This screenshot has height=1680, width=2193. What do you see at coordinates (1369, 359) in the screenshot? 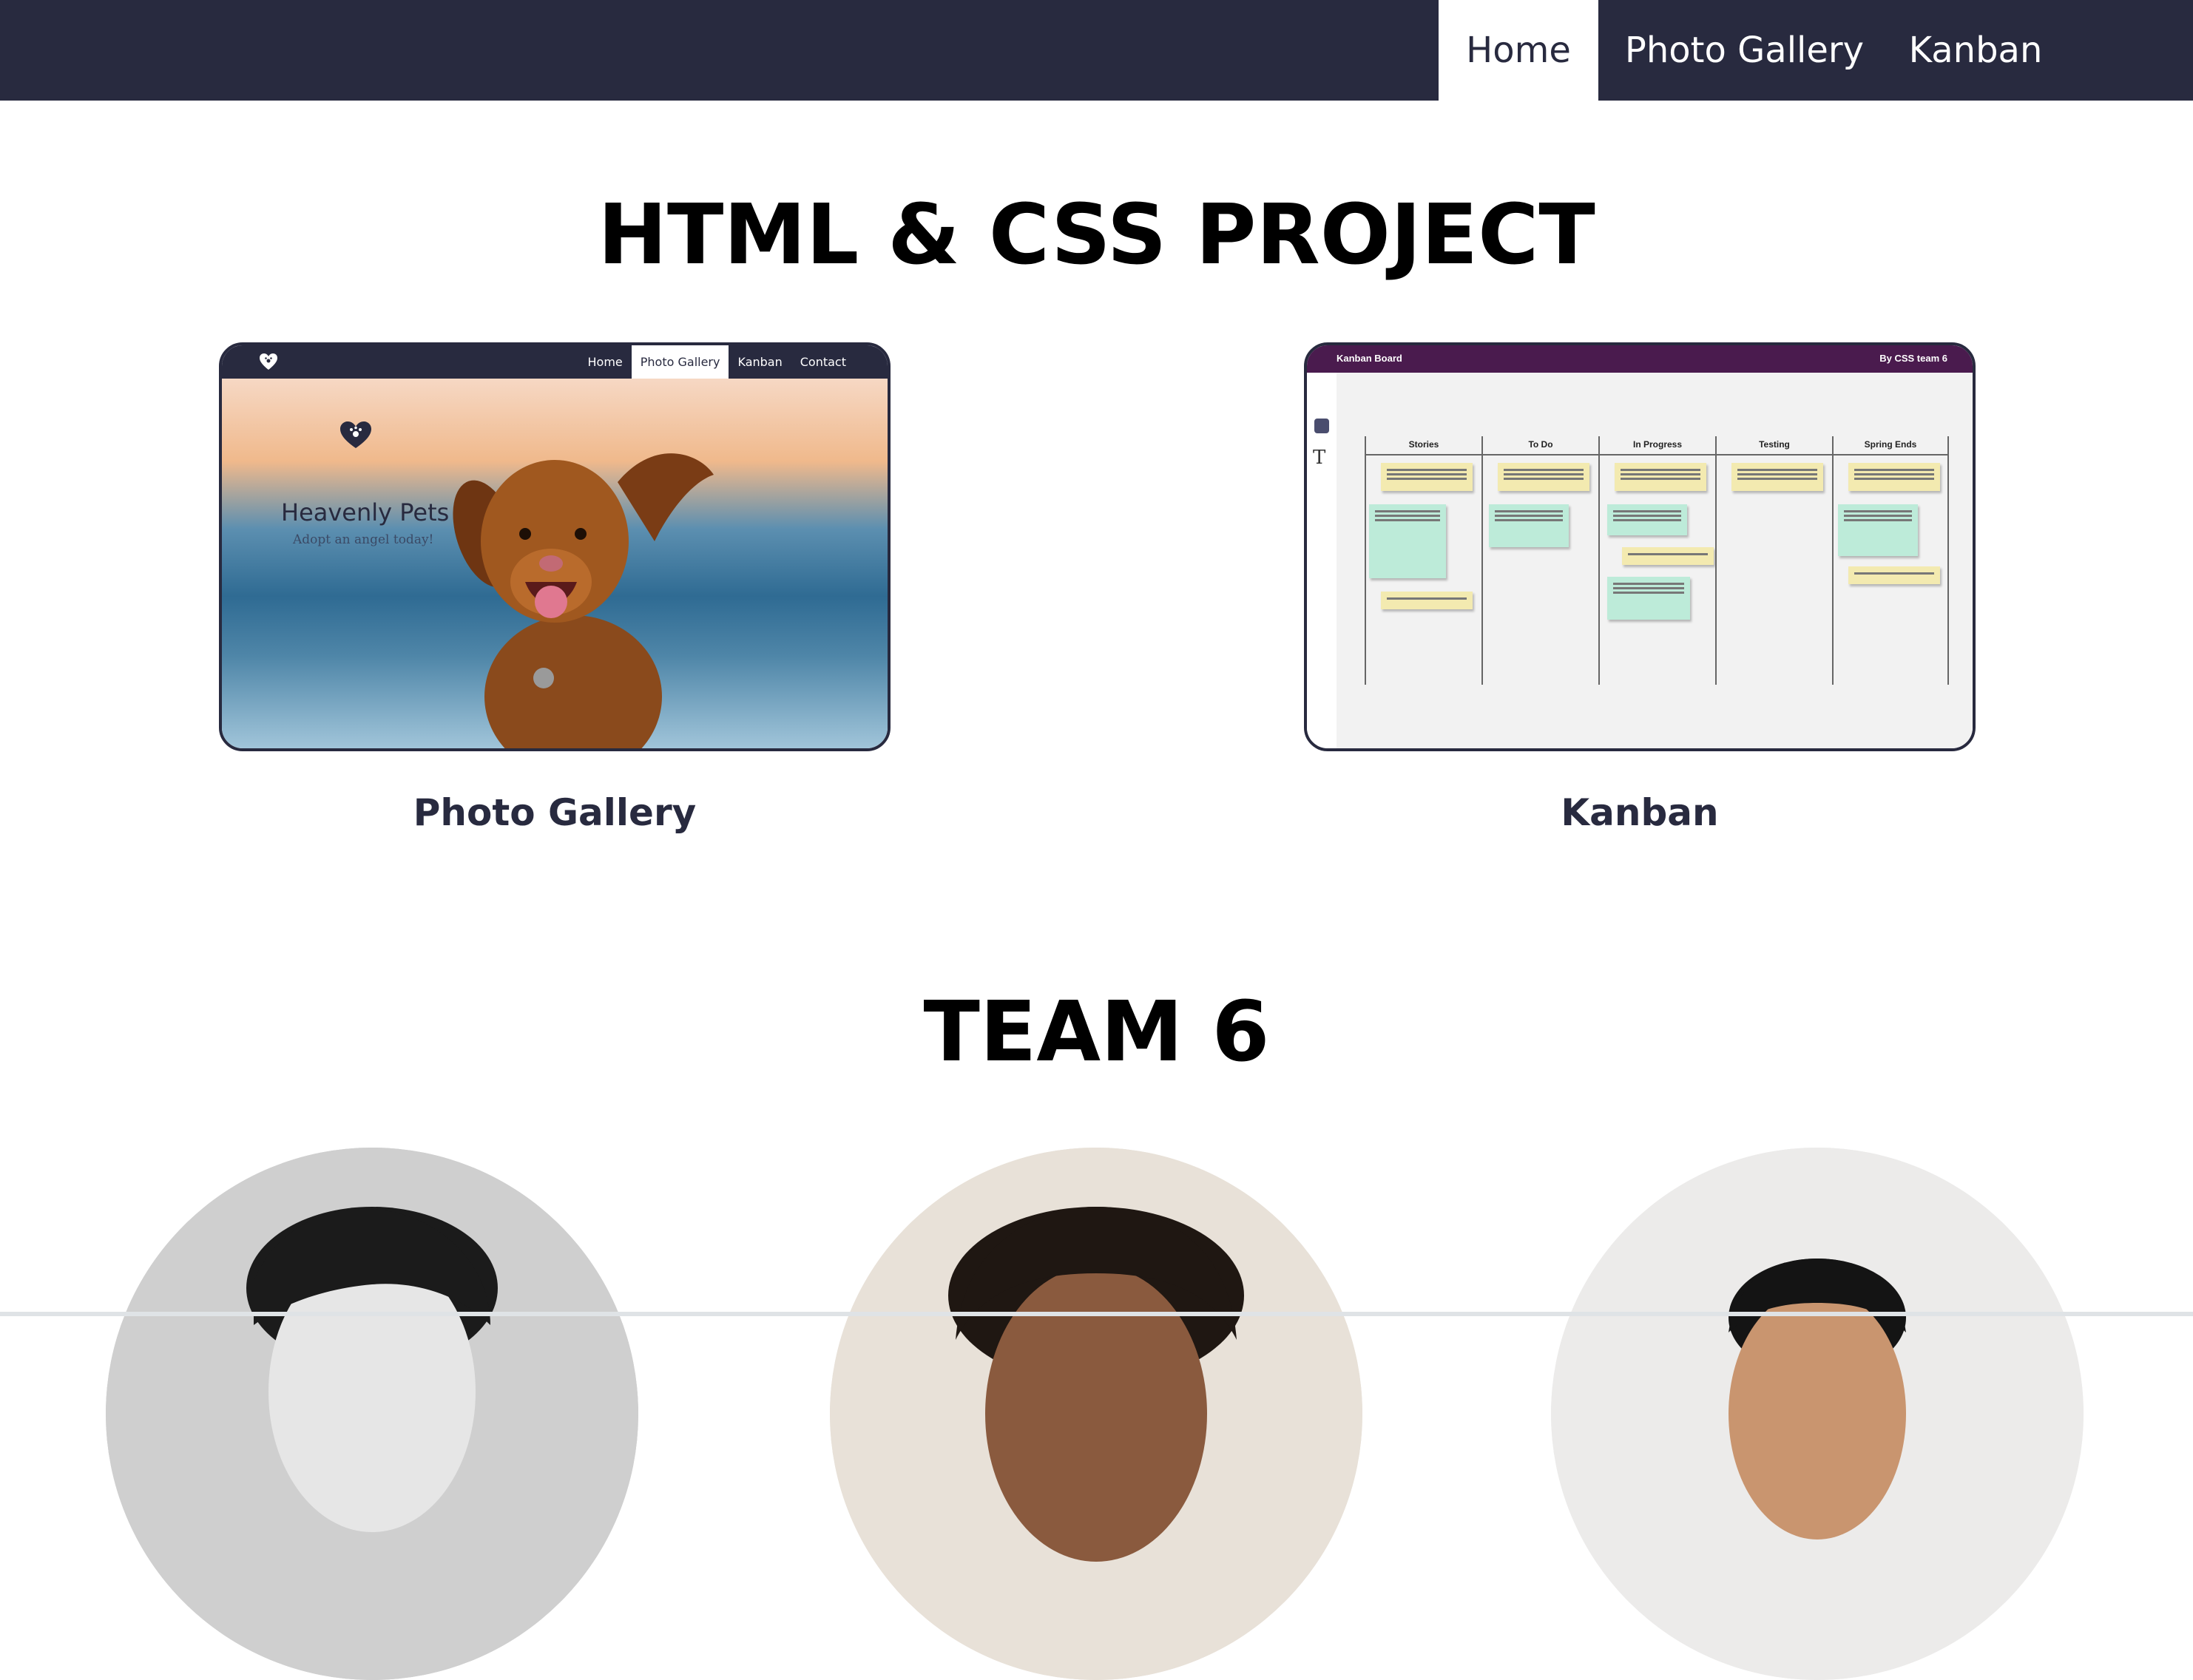
I see `kanban-thumb-title: Kanban Board` at bounding box center [1369, 359].